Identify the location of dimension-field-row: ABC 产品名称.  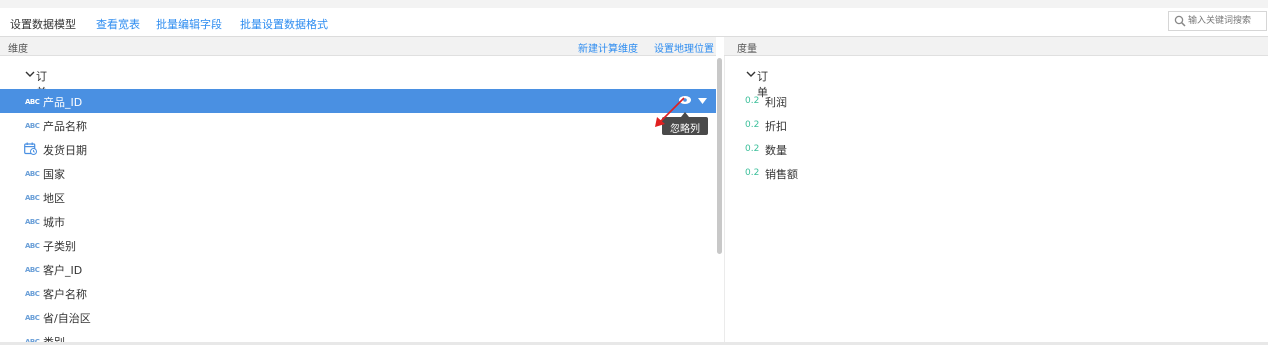
(358, 125).